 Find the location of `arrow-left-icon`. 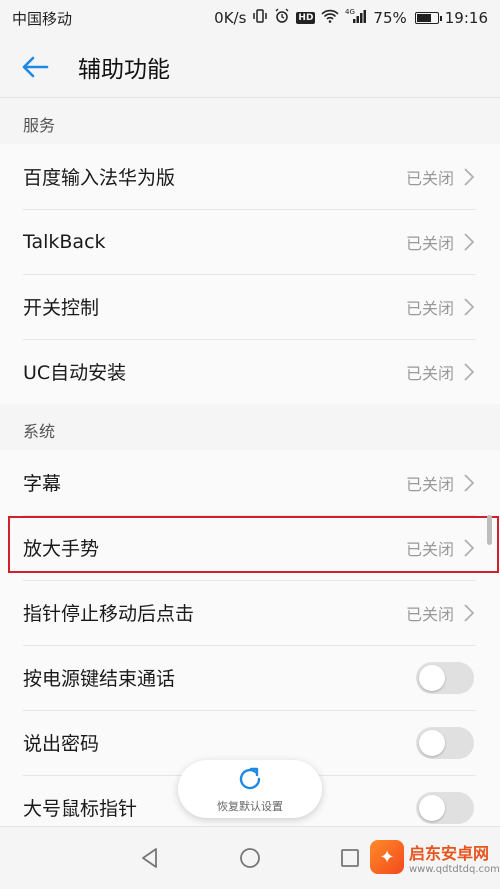

arrow-left-icon is located at coordinates (35, 66).